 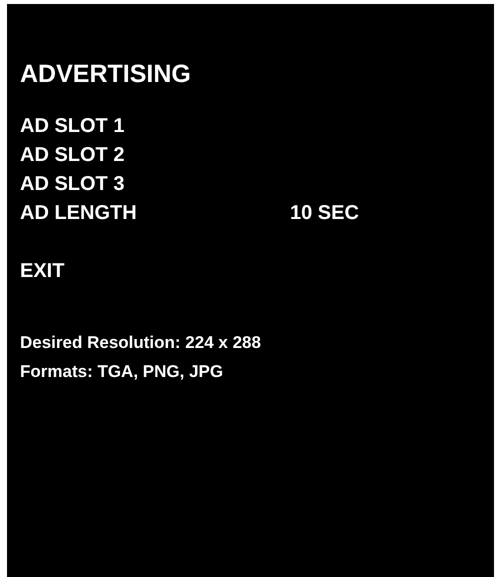 What do you see at coordinates (72, 126) in the screenshot?
I see `menu-item: AD SLOT 1` at bounding box center [72, 126].